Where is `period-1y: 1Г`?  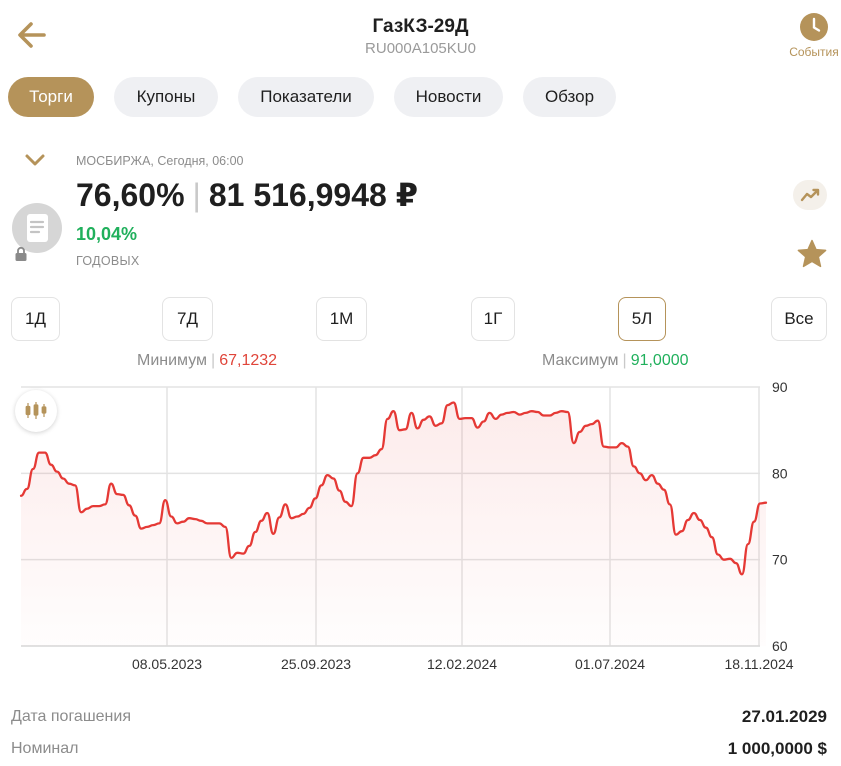
period-1y: 1Г is located at coordinates (493, 319).